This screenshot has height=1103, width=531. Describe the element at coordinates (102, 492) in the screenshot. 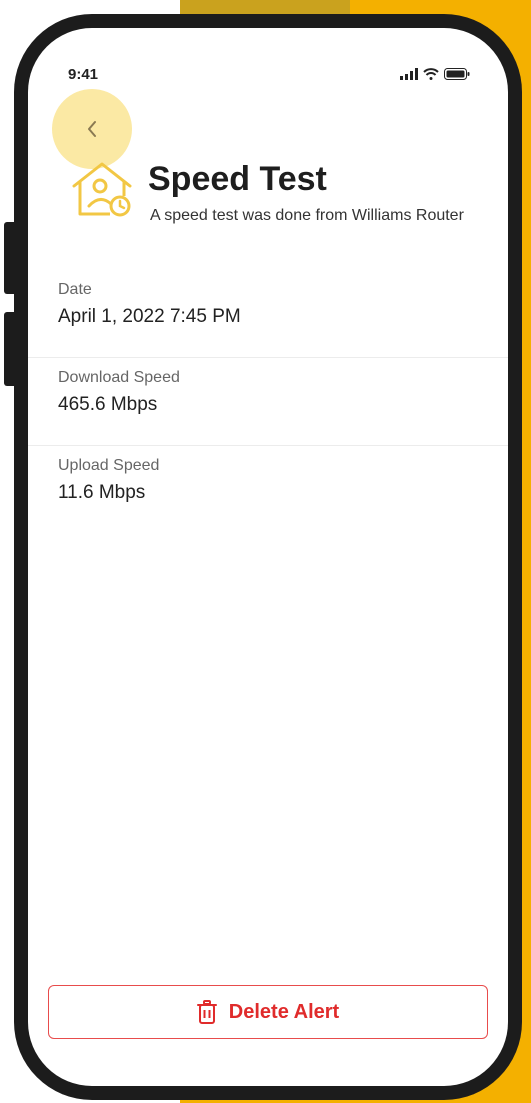

I see `detail-value: 11.6 Mbps` at that location.